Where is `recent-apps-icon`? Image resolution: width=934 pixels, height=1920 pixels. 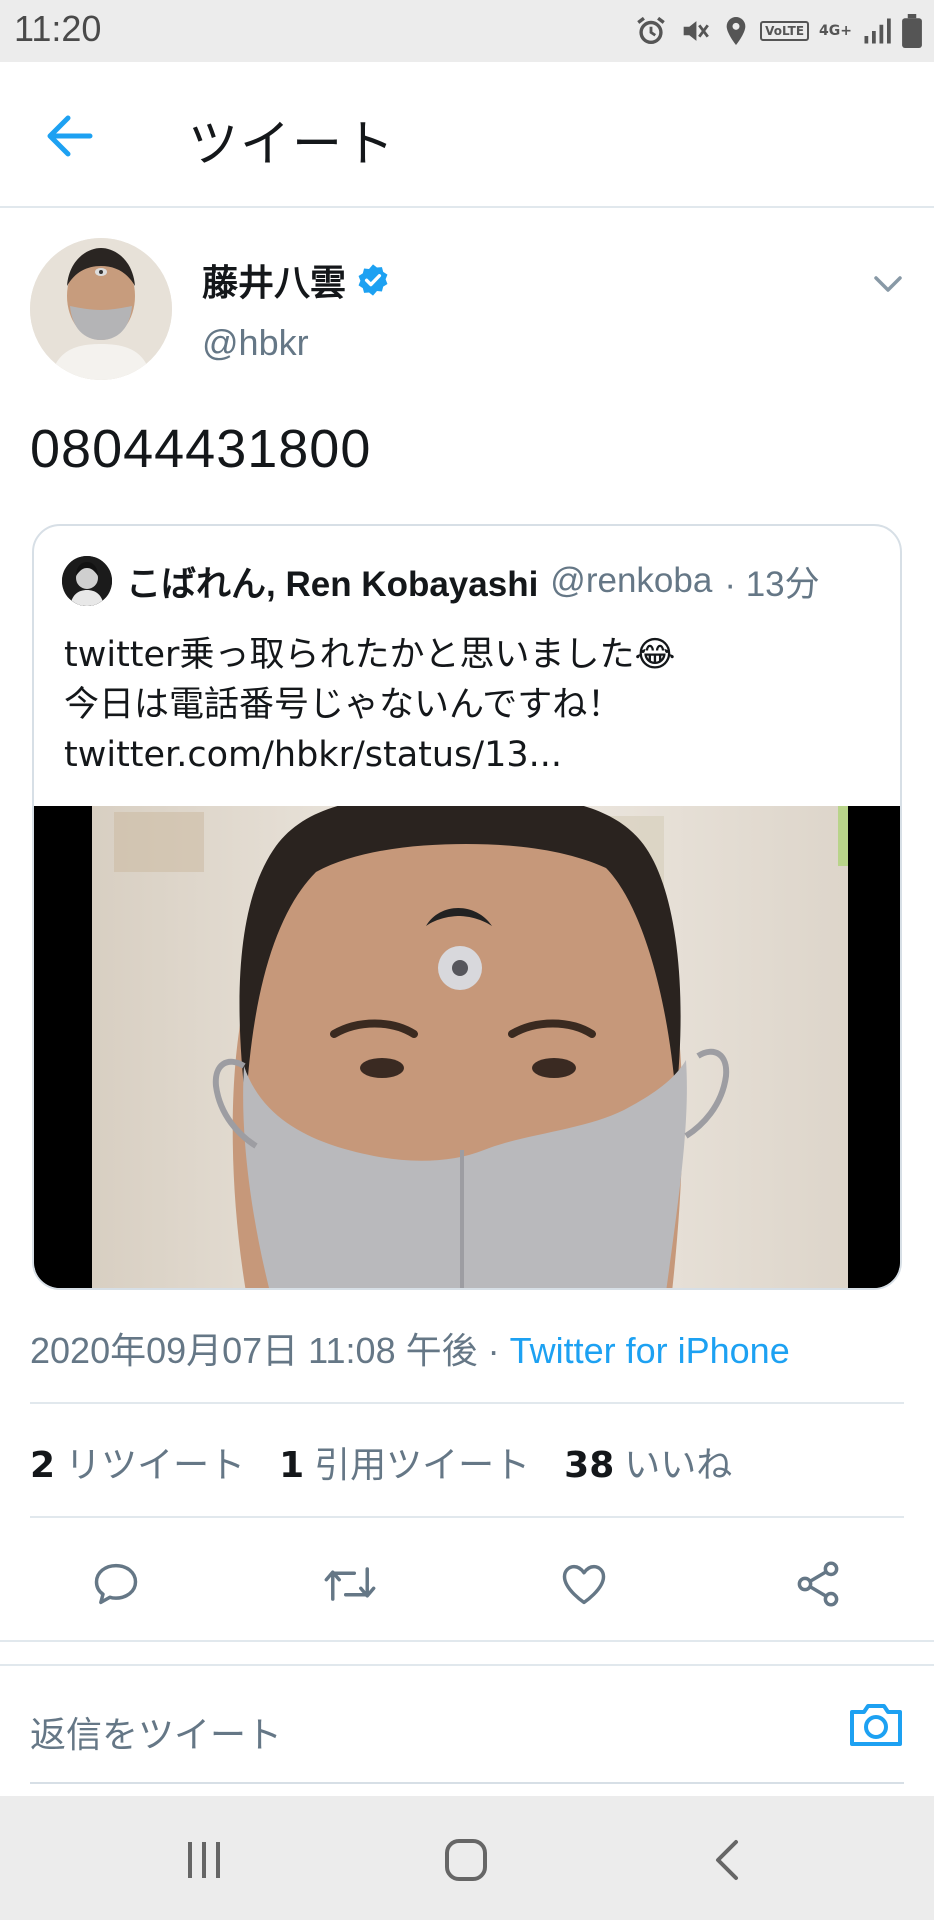 recent-apps-icon is located at coordinates (204, 1860).